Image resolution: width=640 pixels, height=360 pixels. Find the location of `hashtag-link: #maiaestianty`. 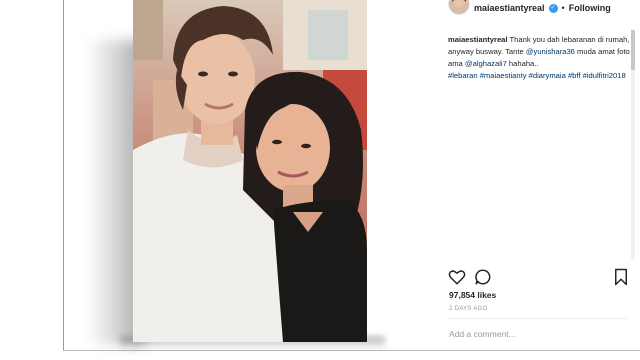

hashtag-link: #maiaestianty is located at coordinates (503, 75).